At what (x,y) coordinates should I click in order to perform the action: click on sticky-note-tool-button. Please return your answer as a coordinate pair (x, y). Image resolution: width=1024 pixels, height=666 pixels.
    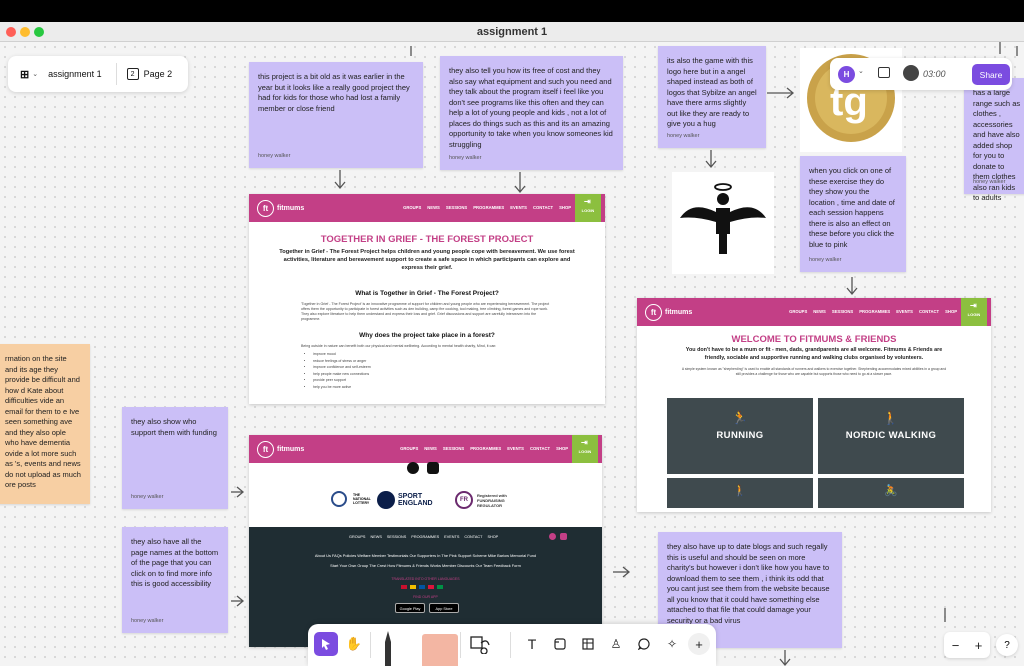
    Looking at the image, I should click on (440, 650).